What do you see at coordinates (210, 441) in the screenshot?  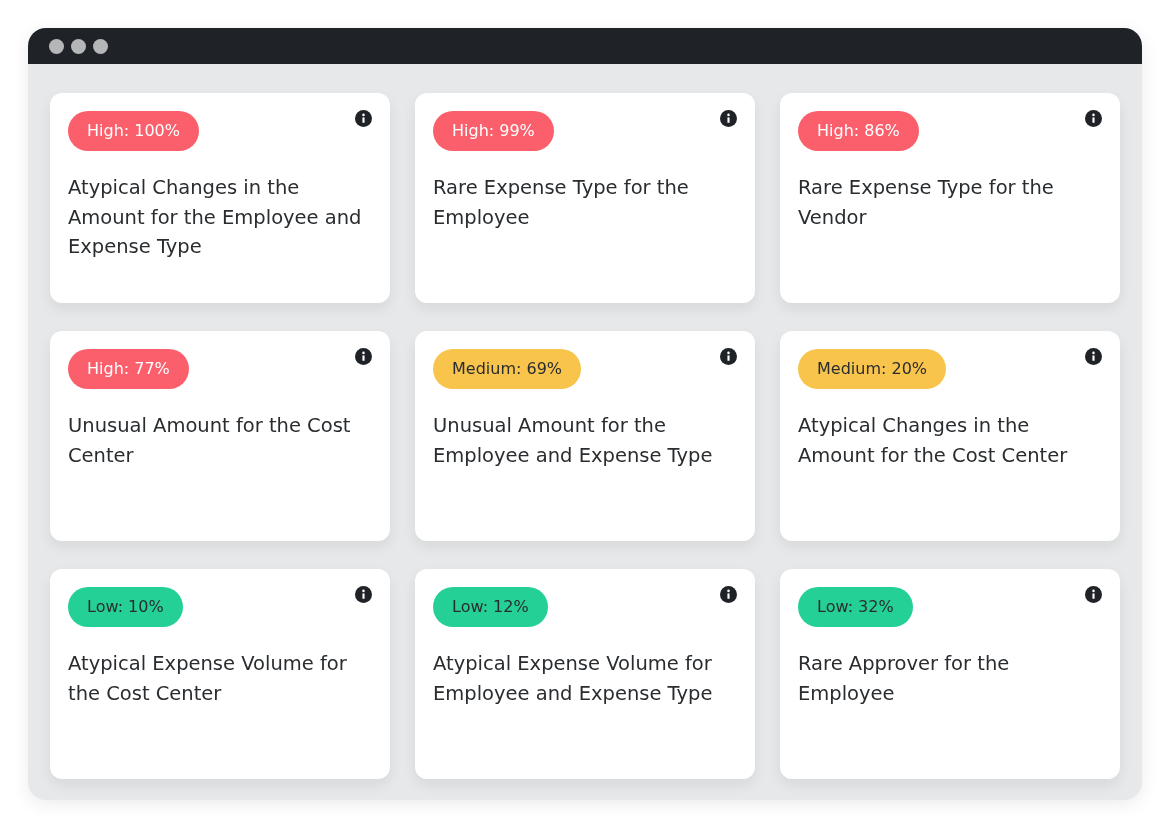 I see `card-title: Unusual Amount for the Cost Center` at bounding box center [210, 441].